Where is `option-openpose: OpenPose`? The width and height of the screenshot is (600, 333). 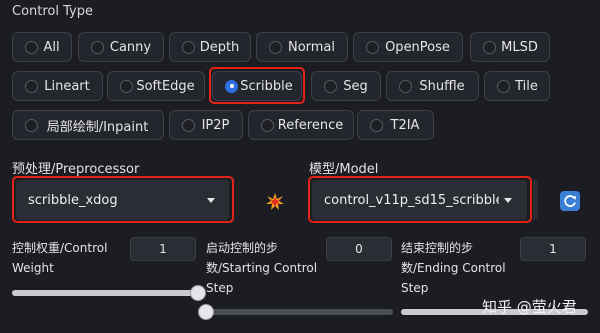 option-openpose: OpenPose is located at coordinates (408, 47).